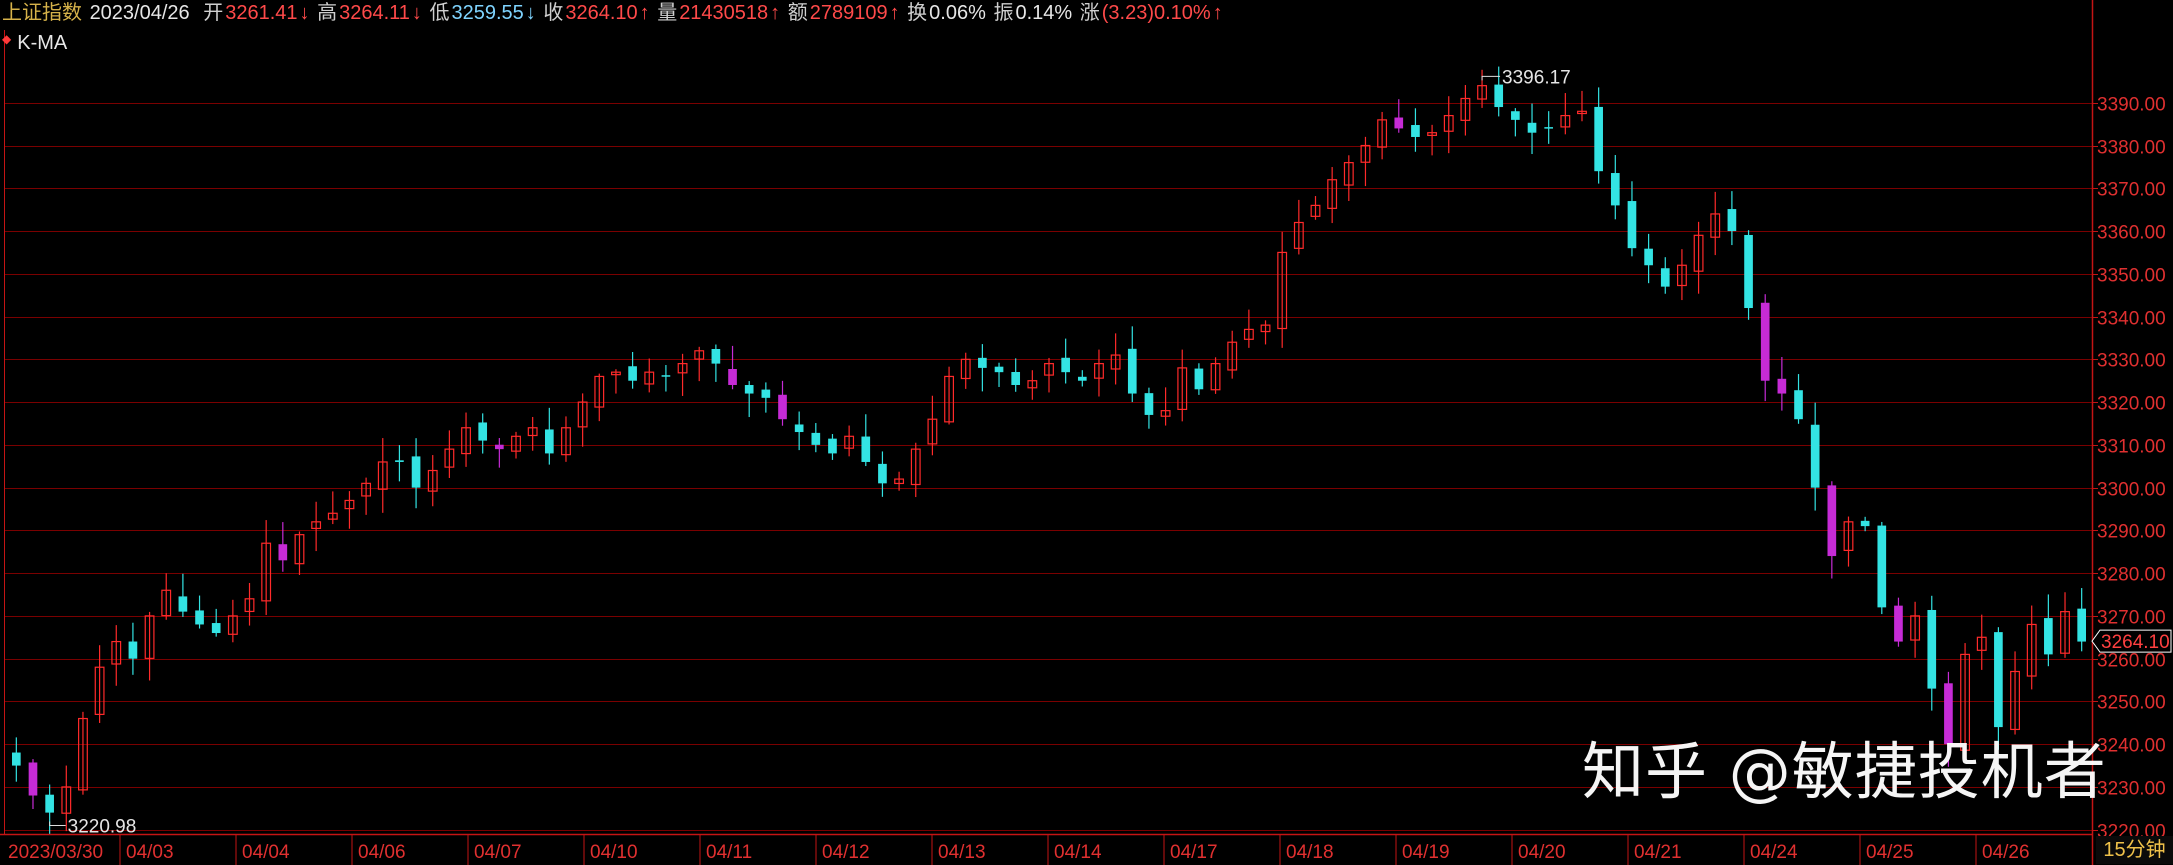 The width and height of the screenshot is (2173, 865). I want to click on max-leader, so click(1491, 78).